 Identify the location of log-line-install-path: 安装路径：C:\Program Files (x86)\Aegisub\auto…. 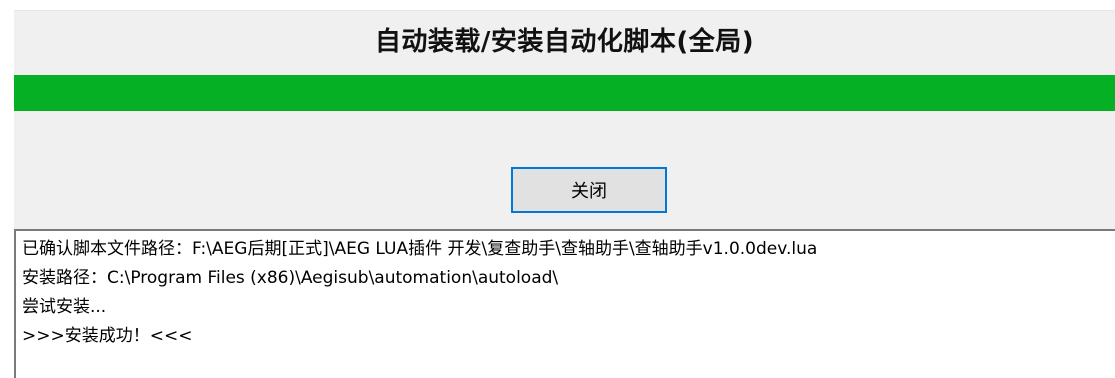
(290, 278).